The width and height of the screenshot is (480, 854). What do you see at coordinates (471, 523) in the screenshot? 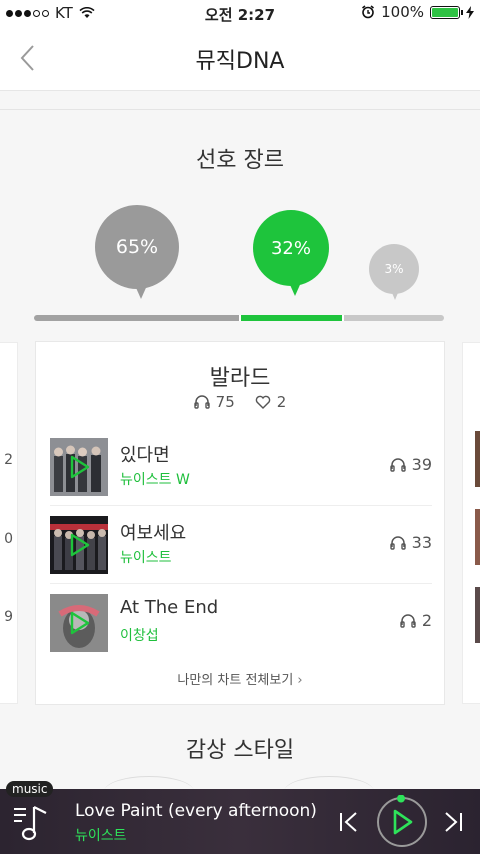
I see `next-genre-card` at bounding box center [471, 523].